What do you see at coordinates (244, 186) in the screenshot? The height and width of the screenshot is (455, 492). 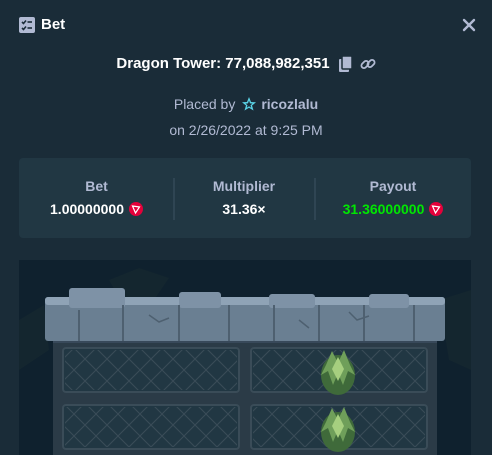 I see `multiplier-label: Multiplier` at bounding box center [244, 186].